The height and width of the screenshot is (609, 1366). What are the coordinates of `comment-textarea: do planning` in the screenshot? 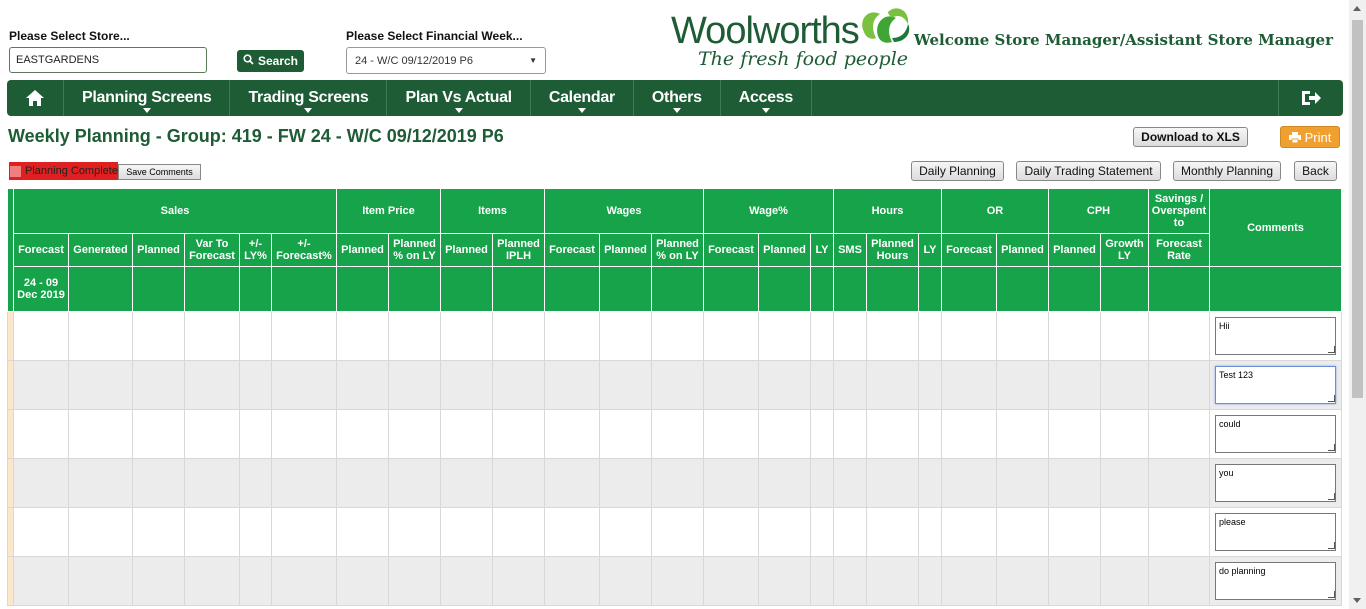 It's located at (1275, 581).